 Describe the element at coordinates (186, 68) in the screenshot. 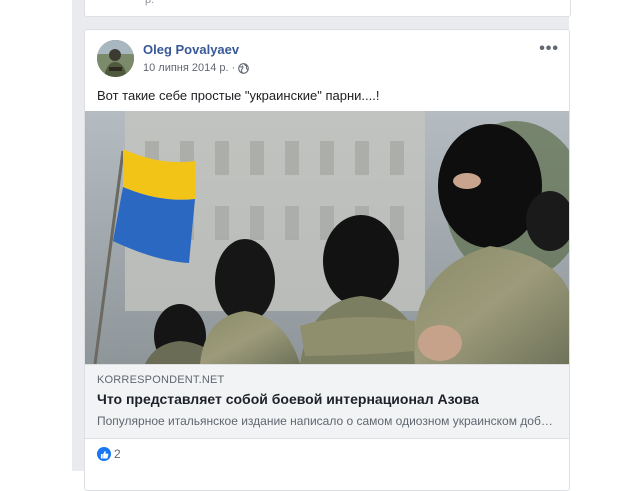

I see `post-date: 10 липня 2014 р.` at that location.